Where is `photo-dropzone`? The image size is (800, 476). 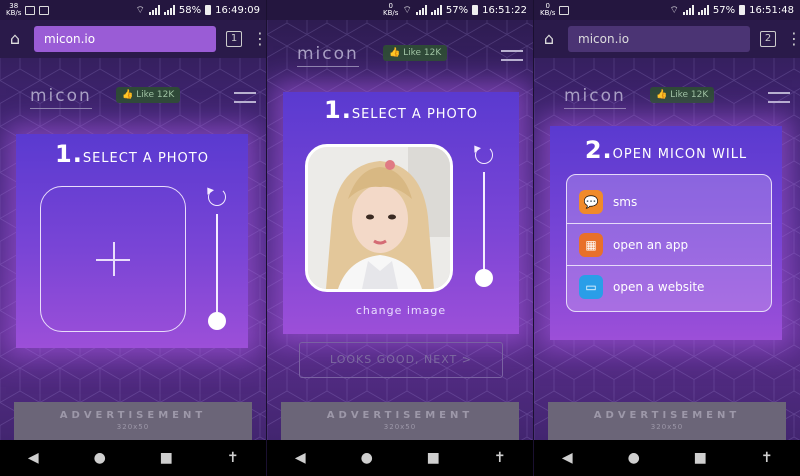 photo-dropzone is located at coordinates (113, 259).